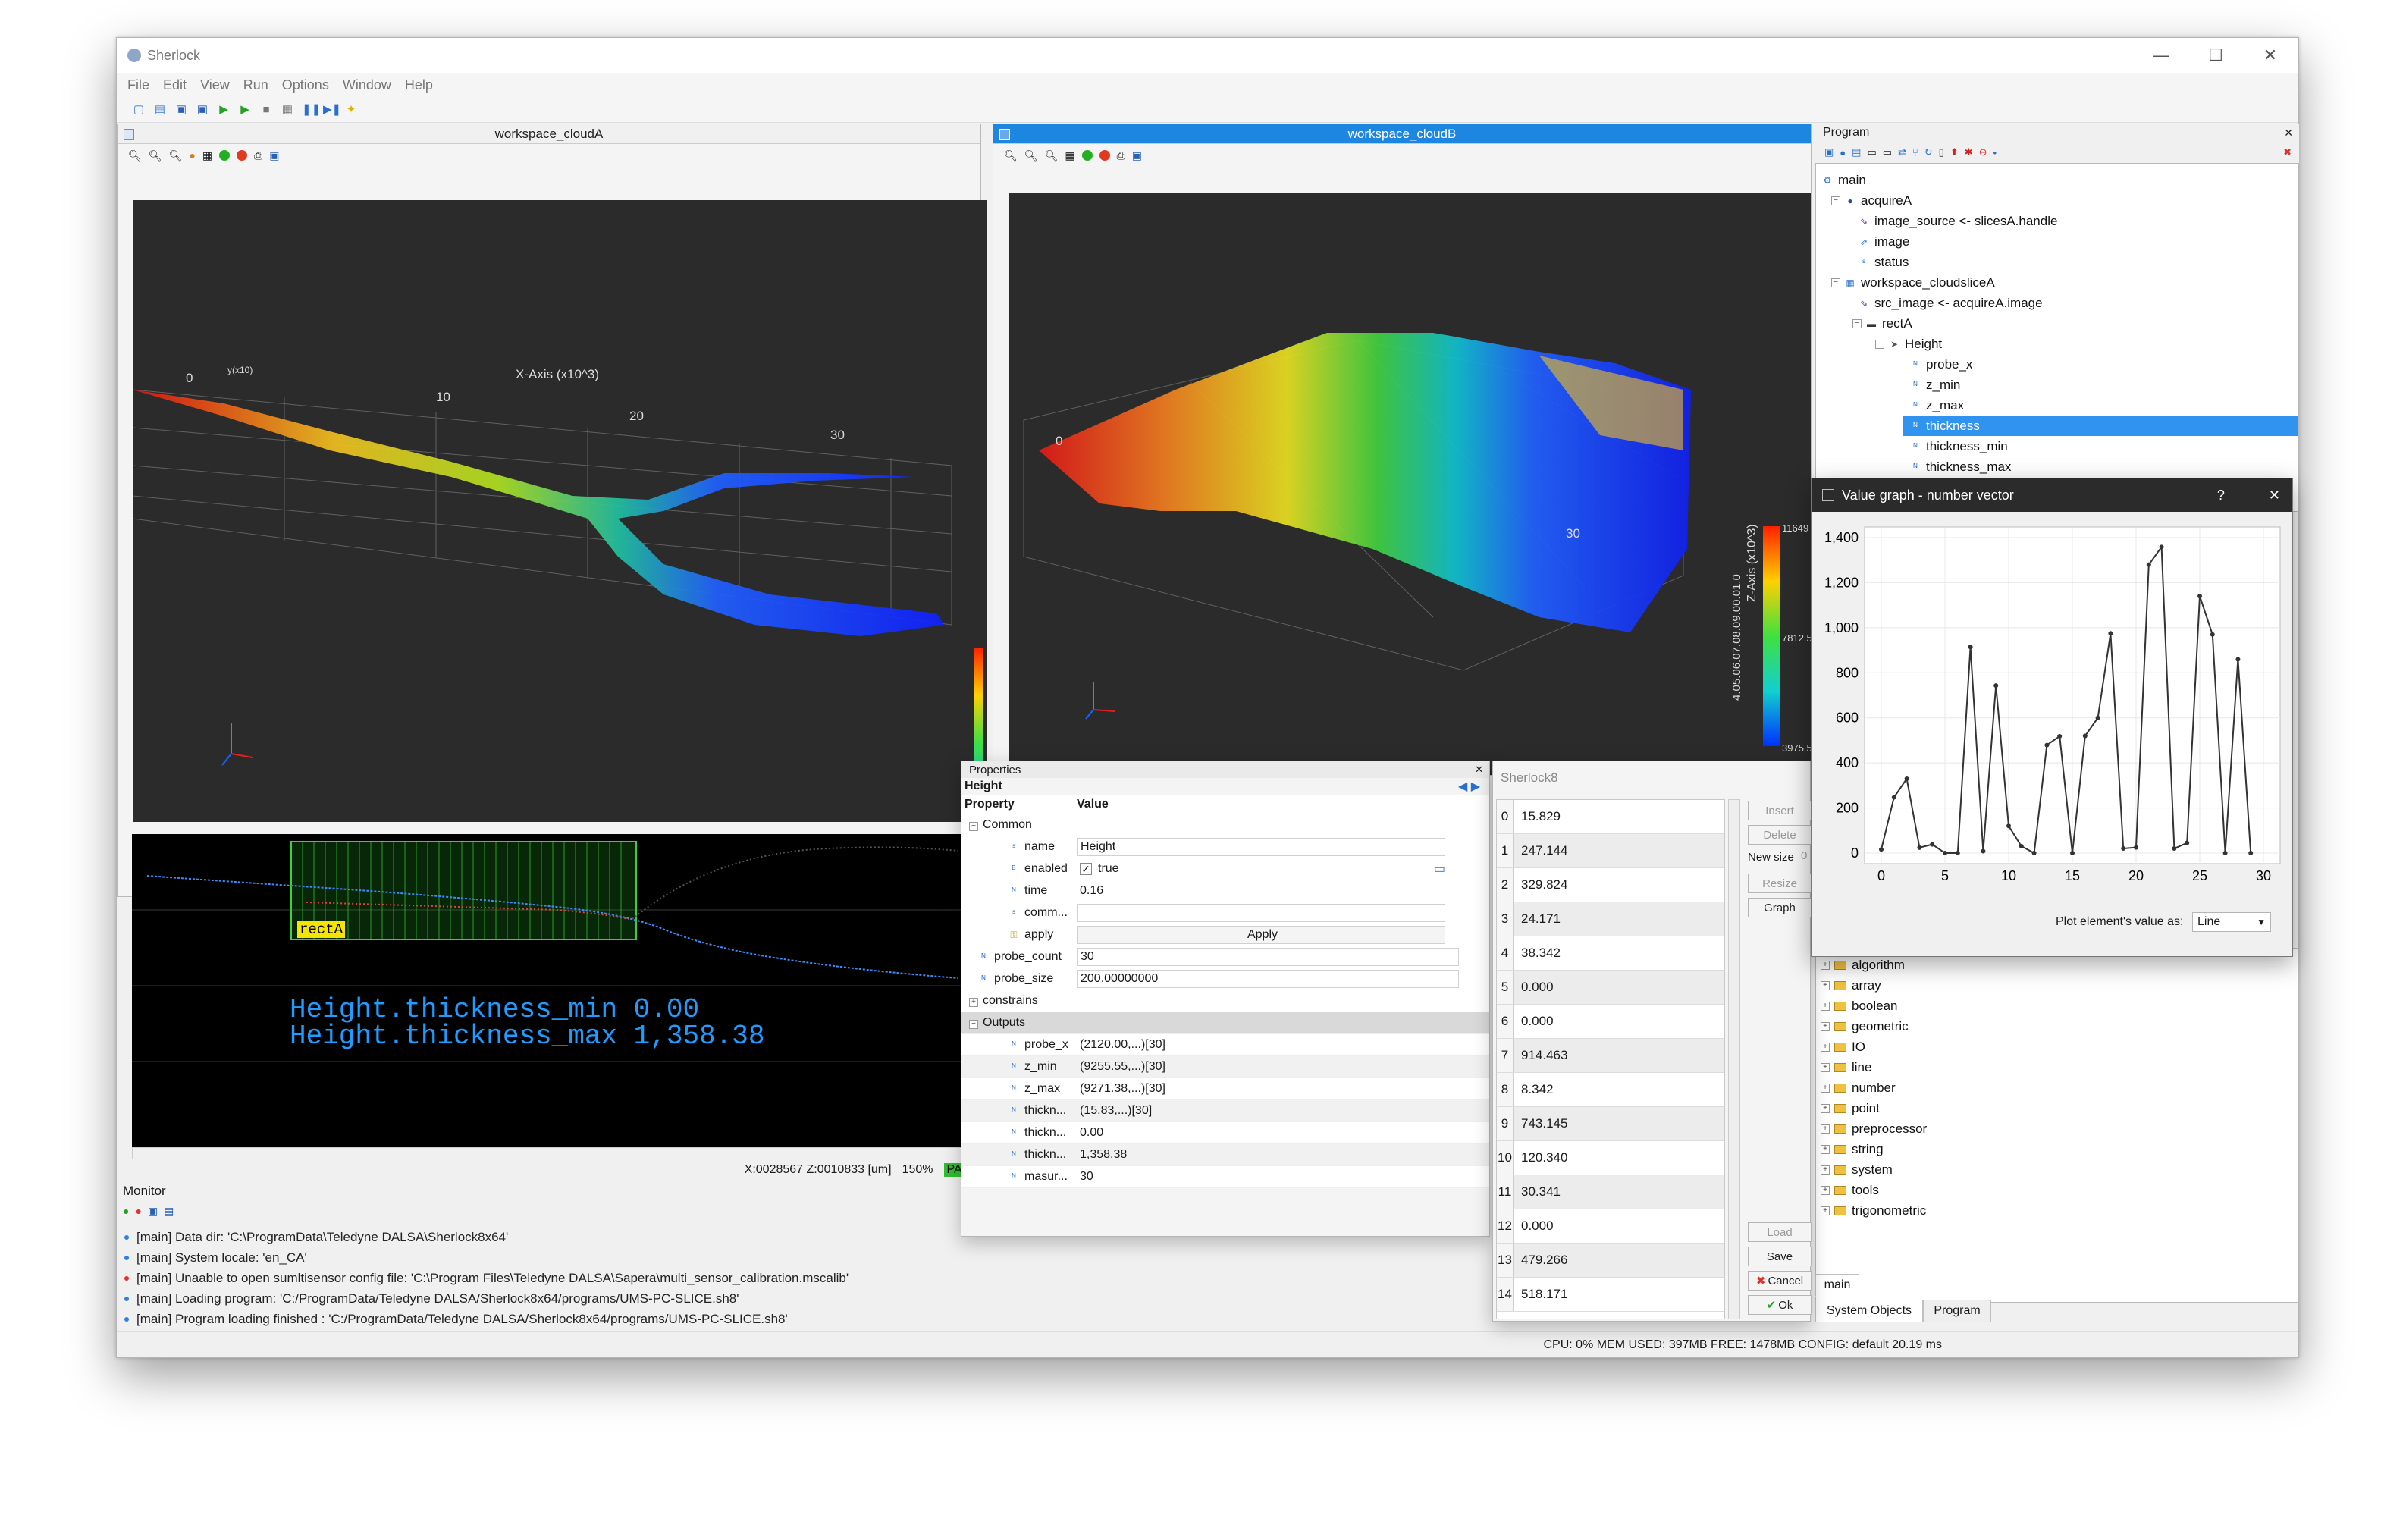 The height and width of the screenshot is (1540, 2406). What do you see at coordinates (1915, 153) in the screenshot?
I see `branch-icon: ⑂` at bounding box center [1915, 153].